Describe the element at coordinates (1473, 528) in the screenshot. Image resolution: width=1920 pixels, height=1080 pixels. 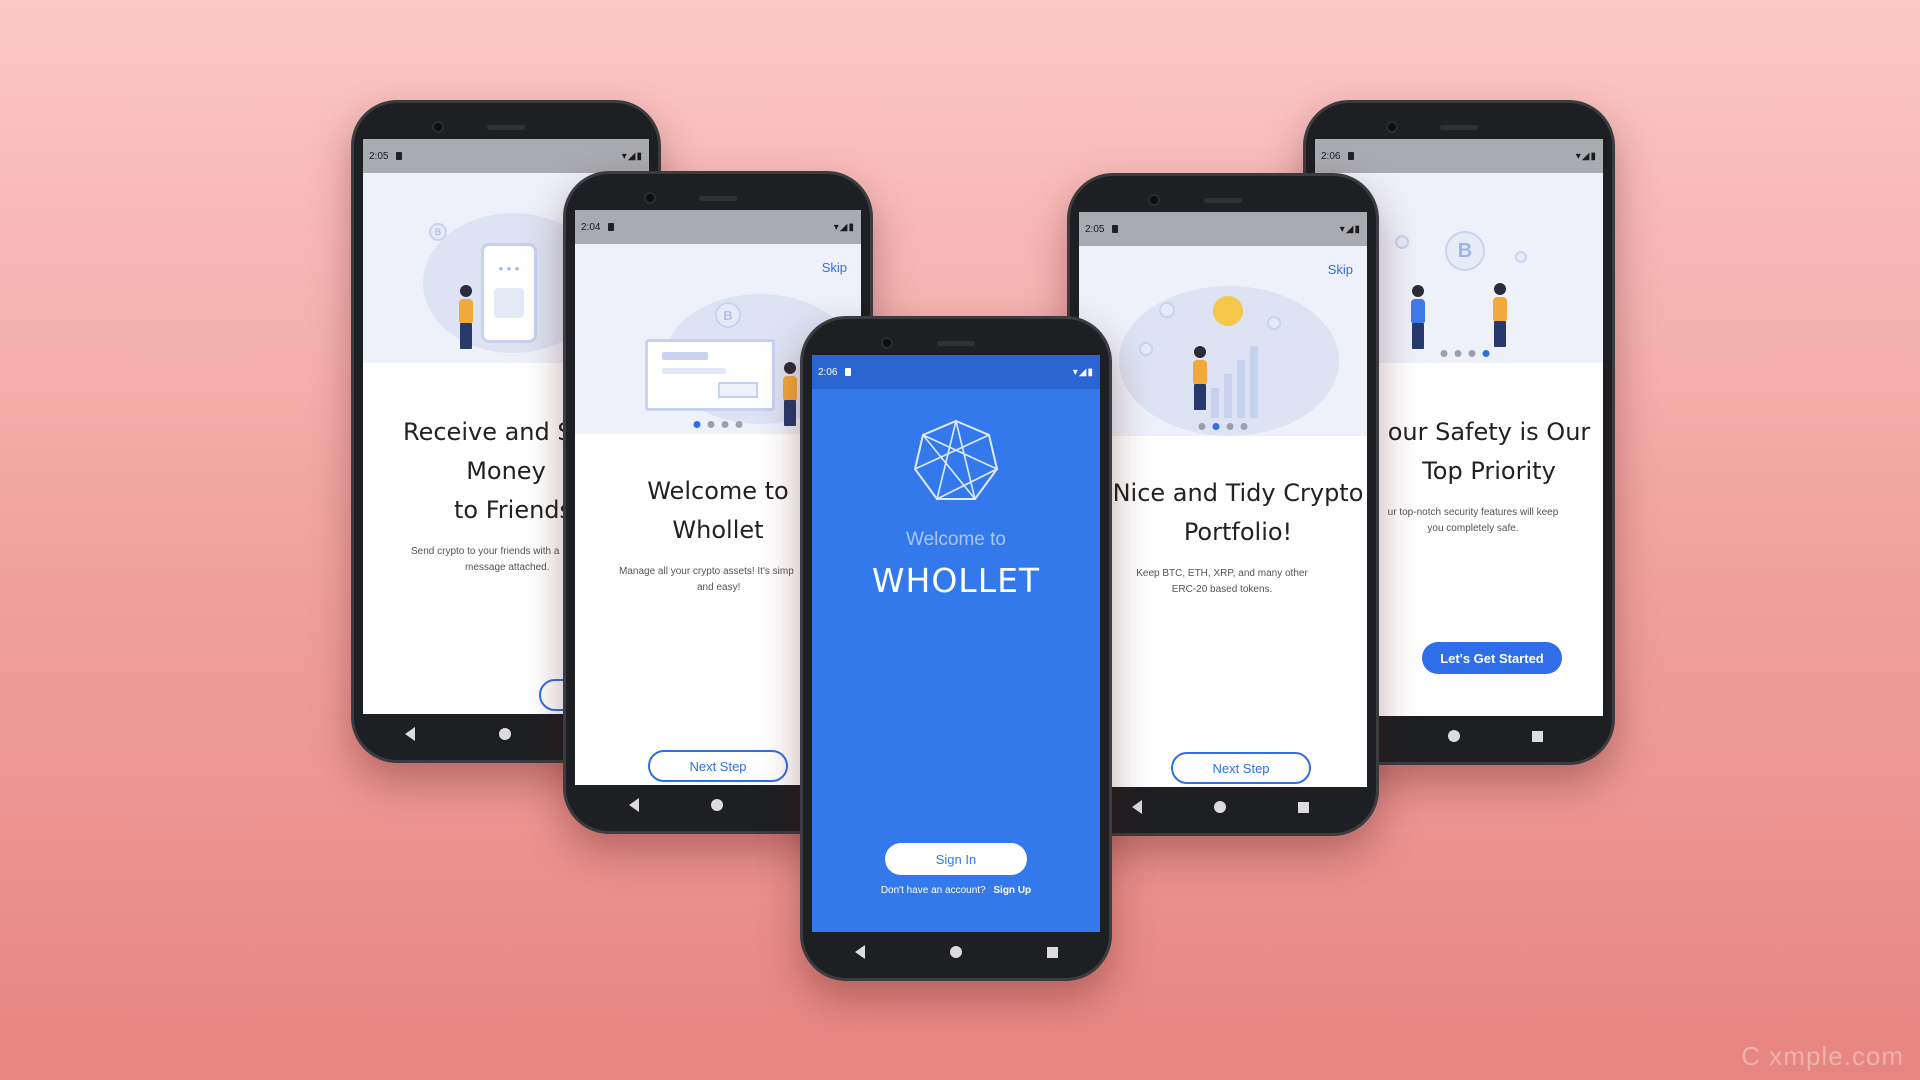
I see `desc-line: you completely safe.` at that location.